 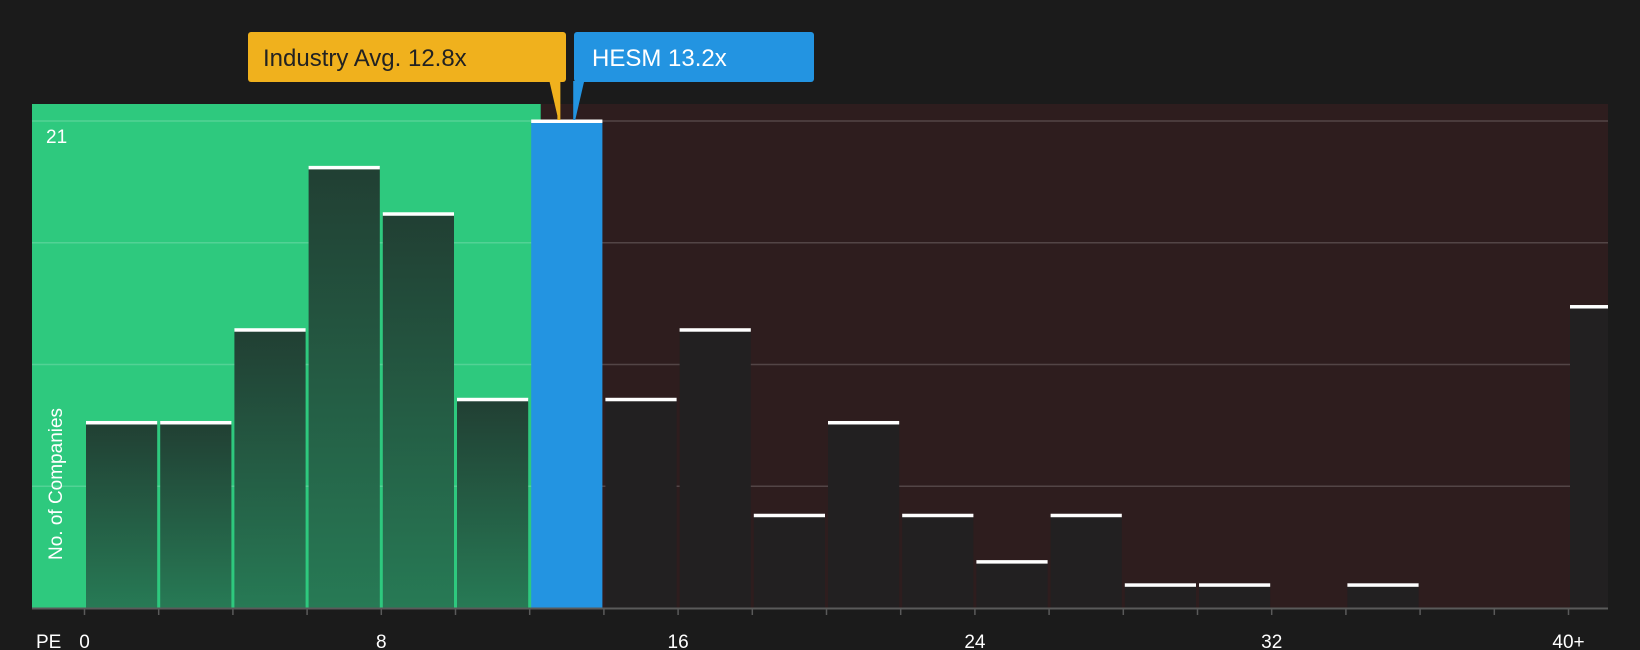 What do you see at coordinates (678, 641) in the screenshot?
I see `x-tick-label: 16` at bounding box center [678, 641].